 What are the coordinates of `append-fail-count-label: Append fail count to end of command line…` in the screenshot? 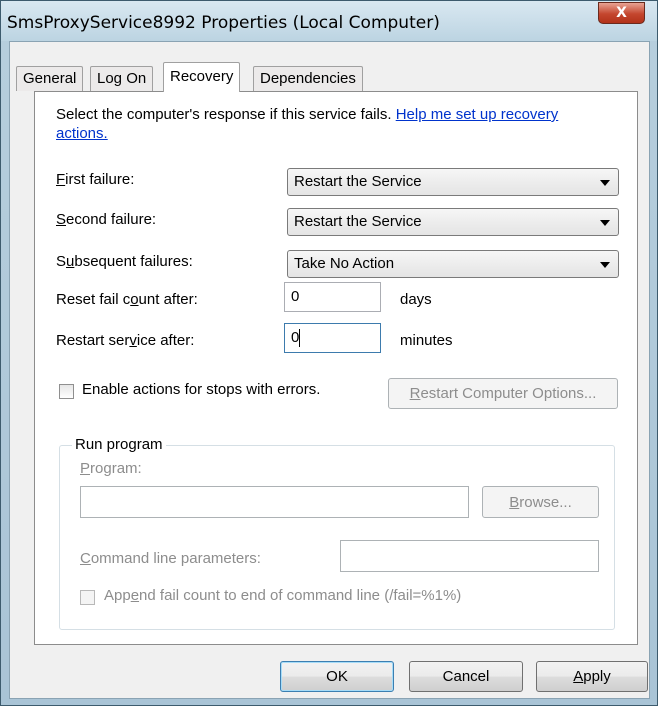 It's located at (282, 595).